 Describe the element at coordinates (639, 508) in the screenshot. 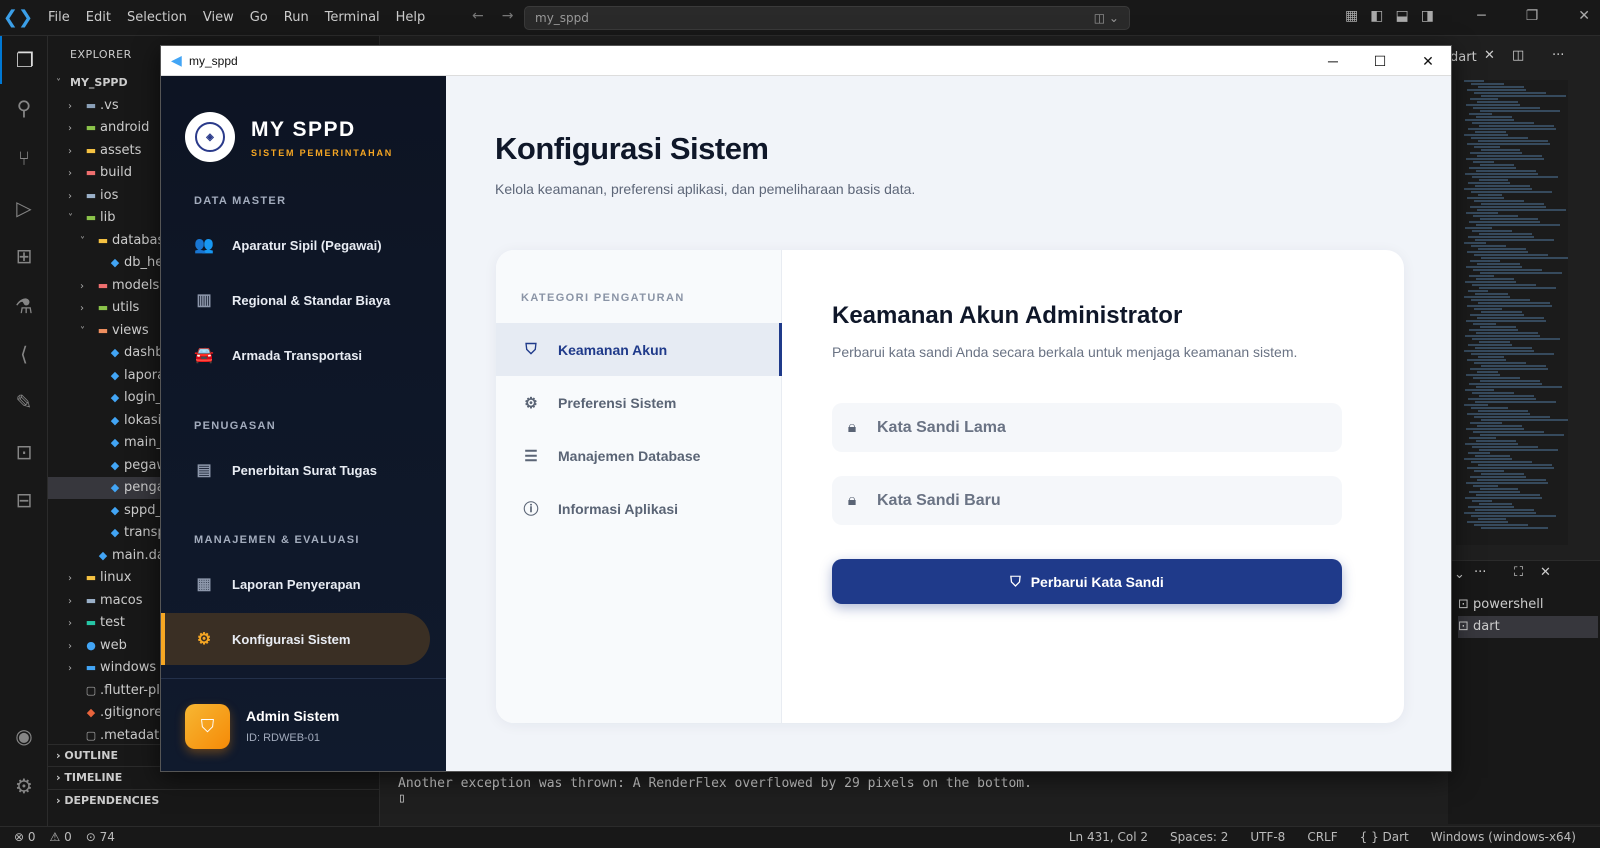

I see `category-informasi: ⓘ Informasi Aplikasi` at that location.